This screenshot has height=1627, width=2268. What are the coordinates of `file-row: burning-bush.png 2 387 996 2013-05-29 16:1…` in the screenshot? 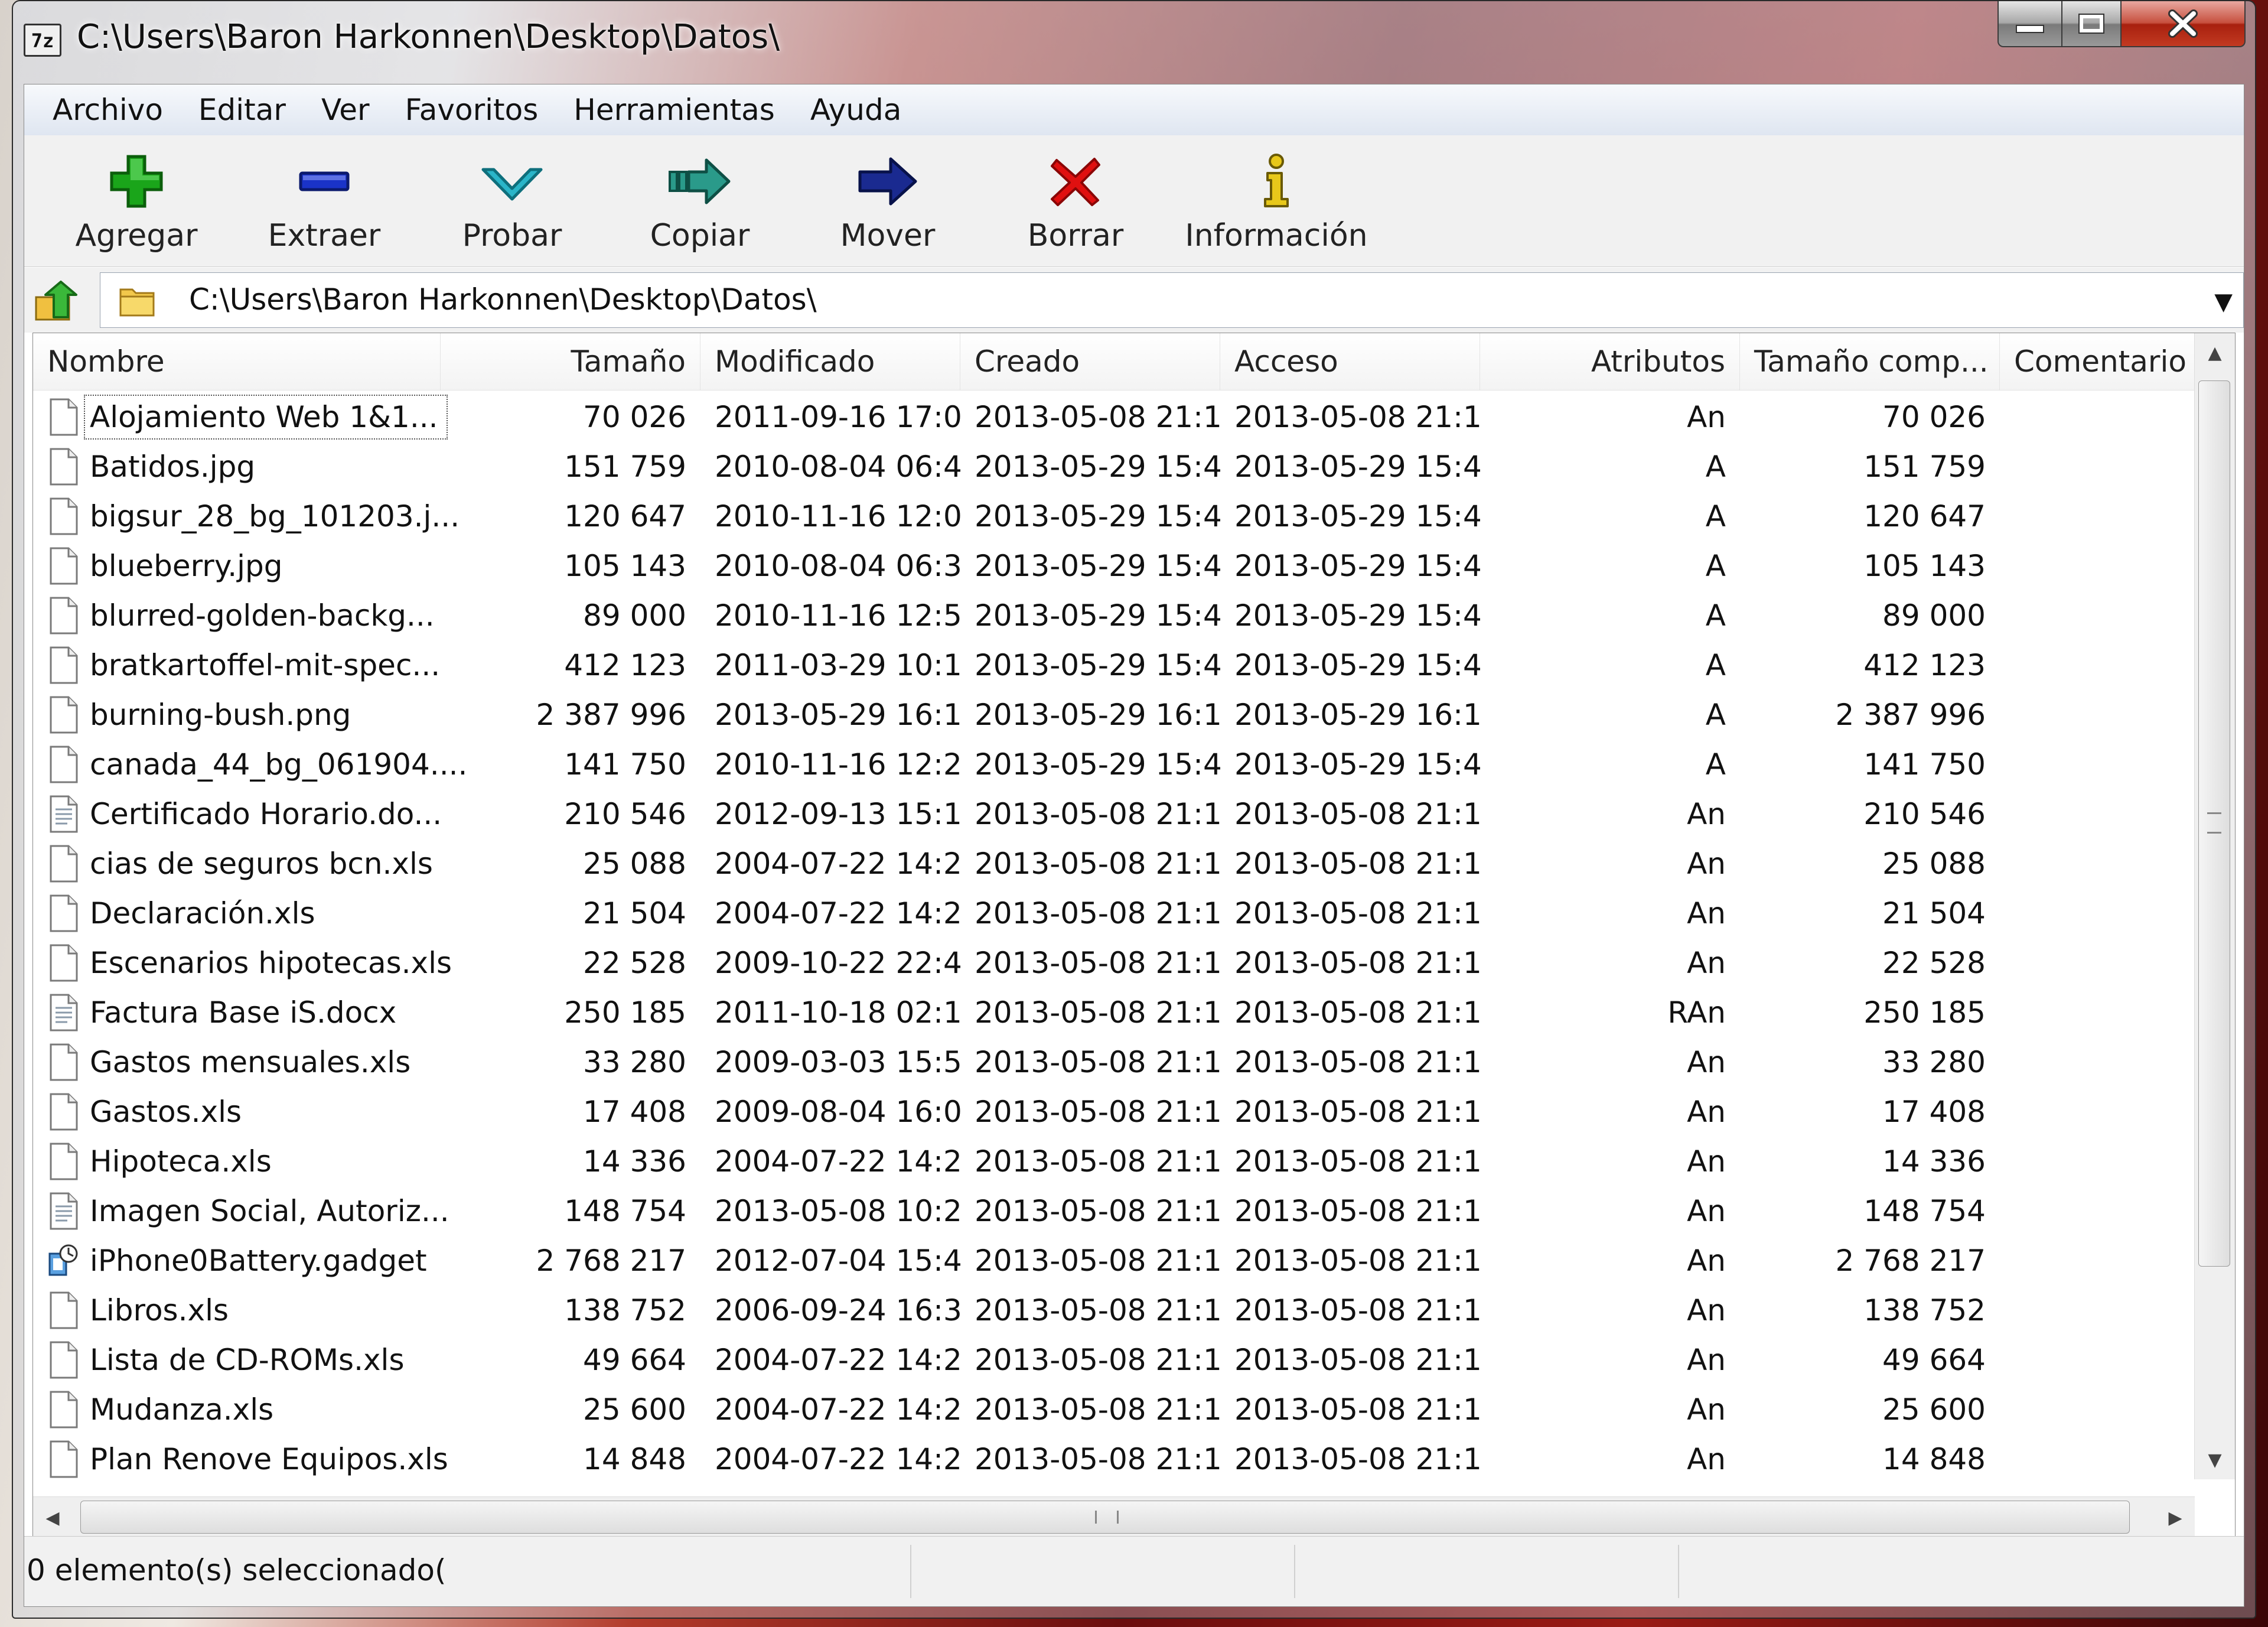 It's located at (1114, 715).